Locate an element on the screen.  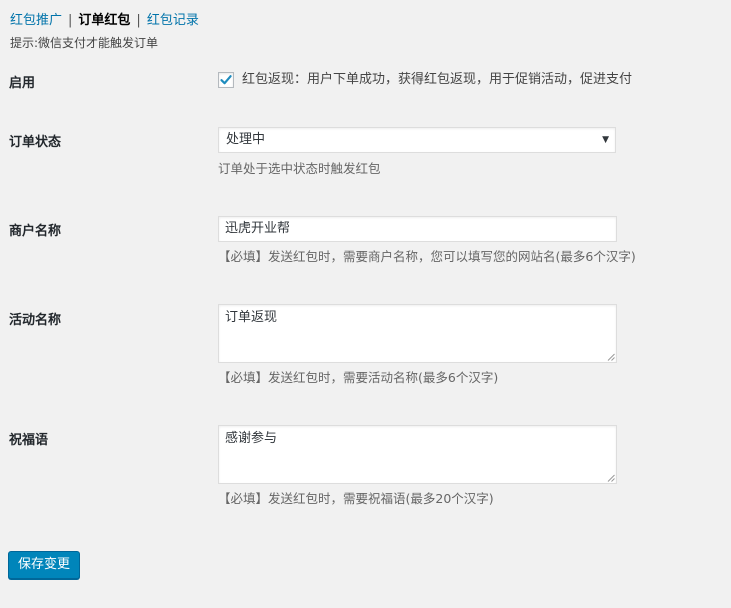
save-changes-button: 保存变更 is located at coordinates (44, 565).